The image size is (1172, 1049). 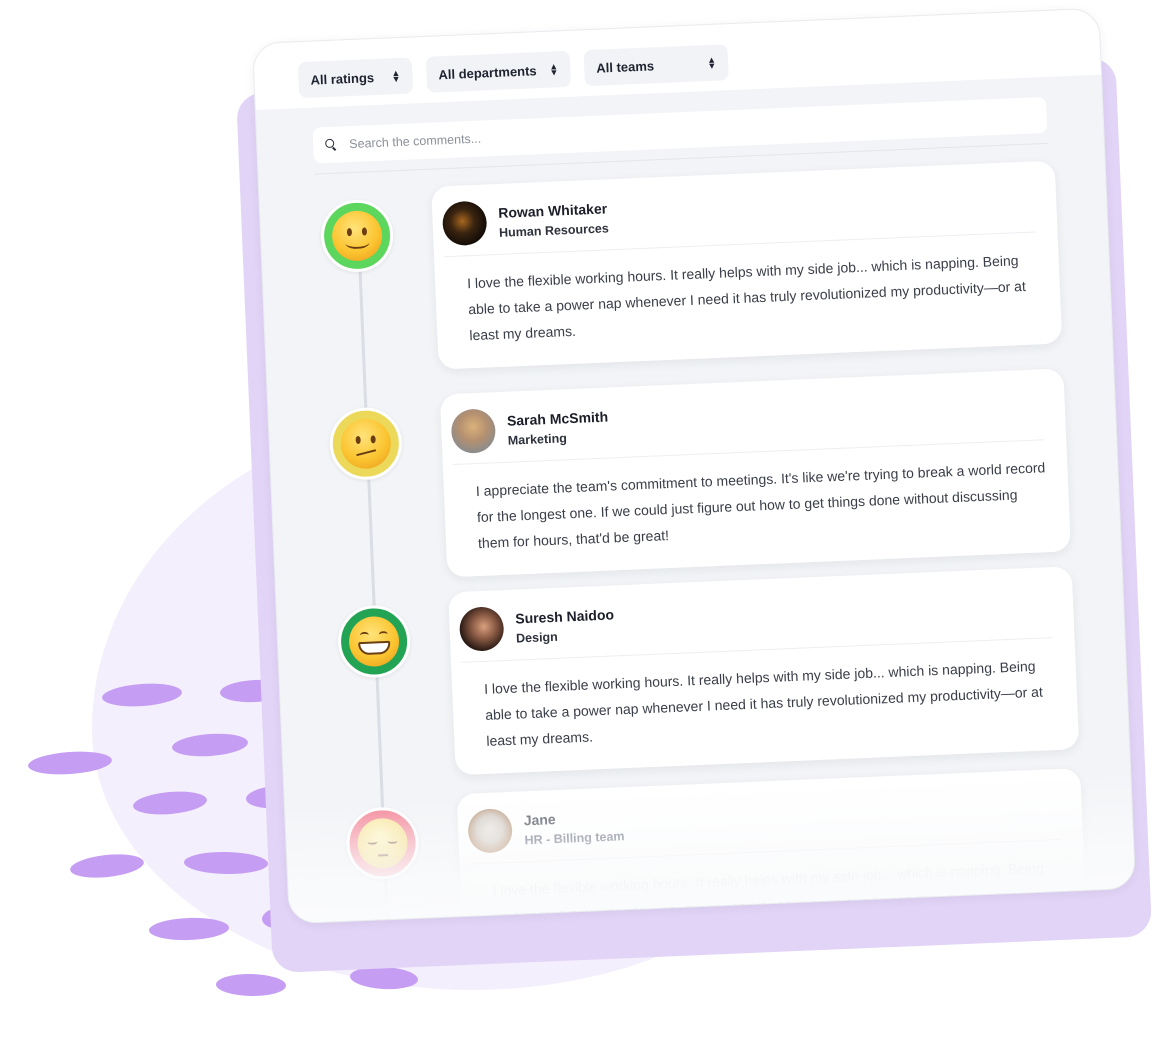 I want to click on rating-badge-sad, so click(x=383, y=843).